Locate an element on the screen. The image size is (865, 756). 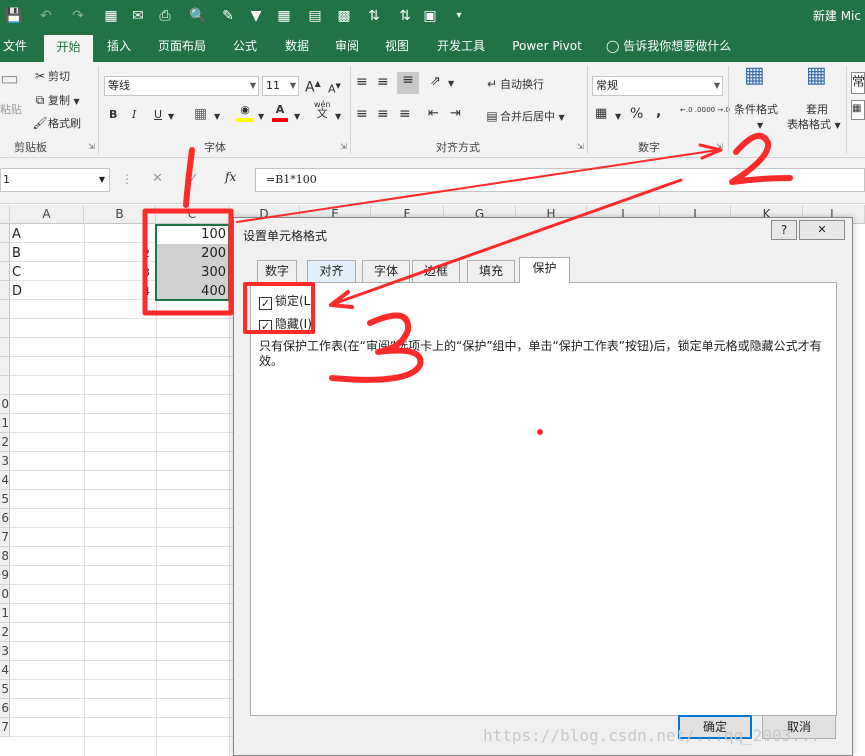
format-as-table-label-1: 套用 is located at coordinates (817, 110).